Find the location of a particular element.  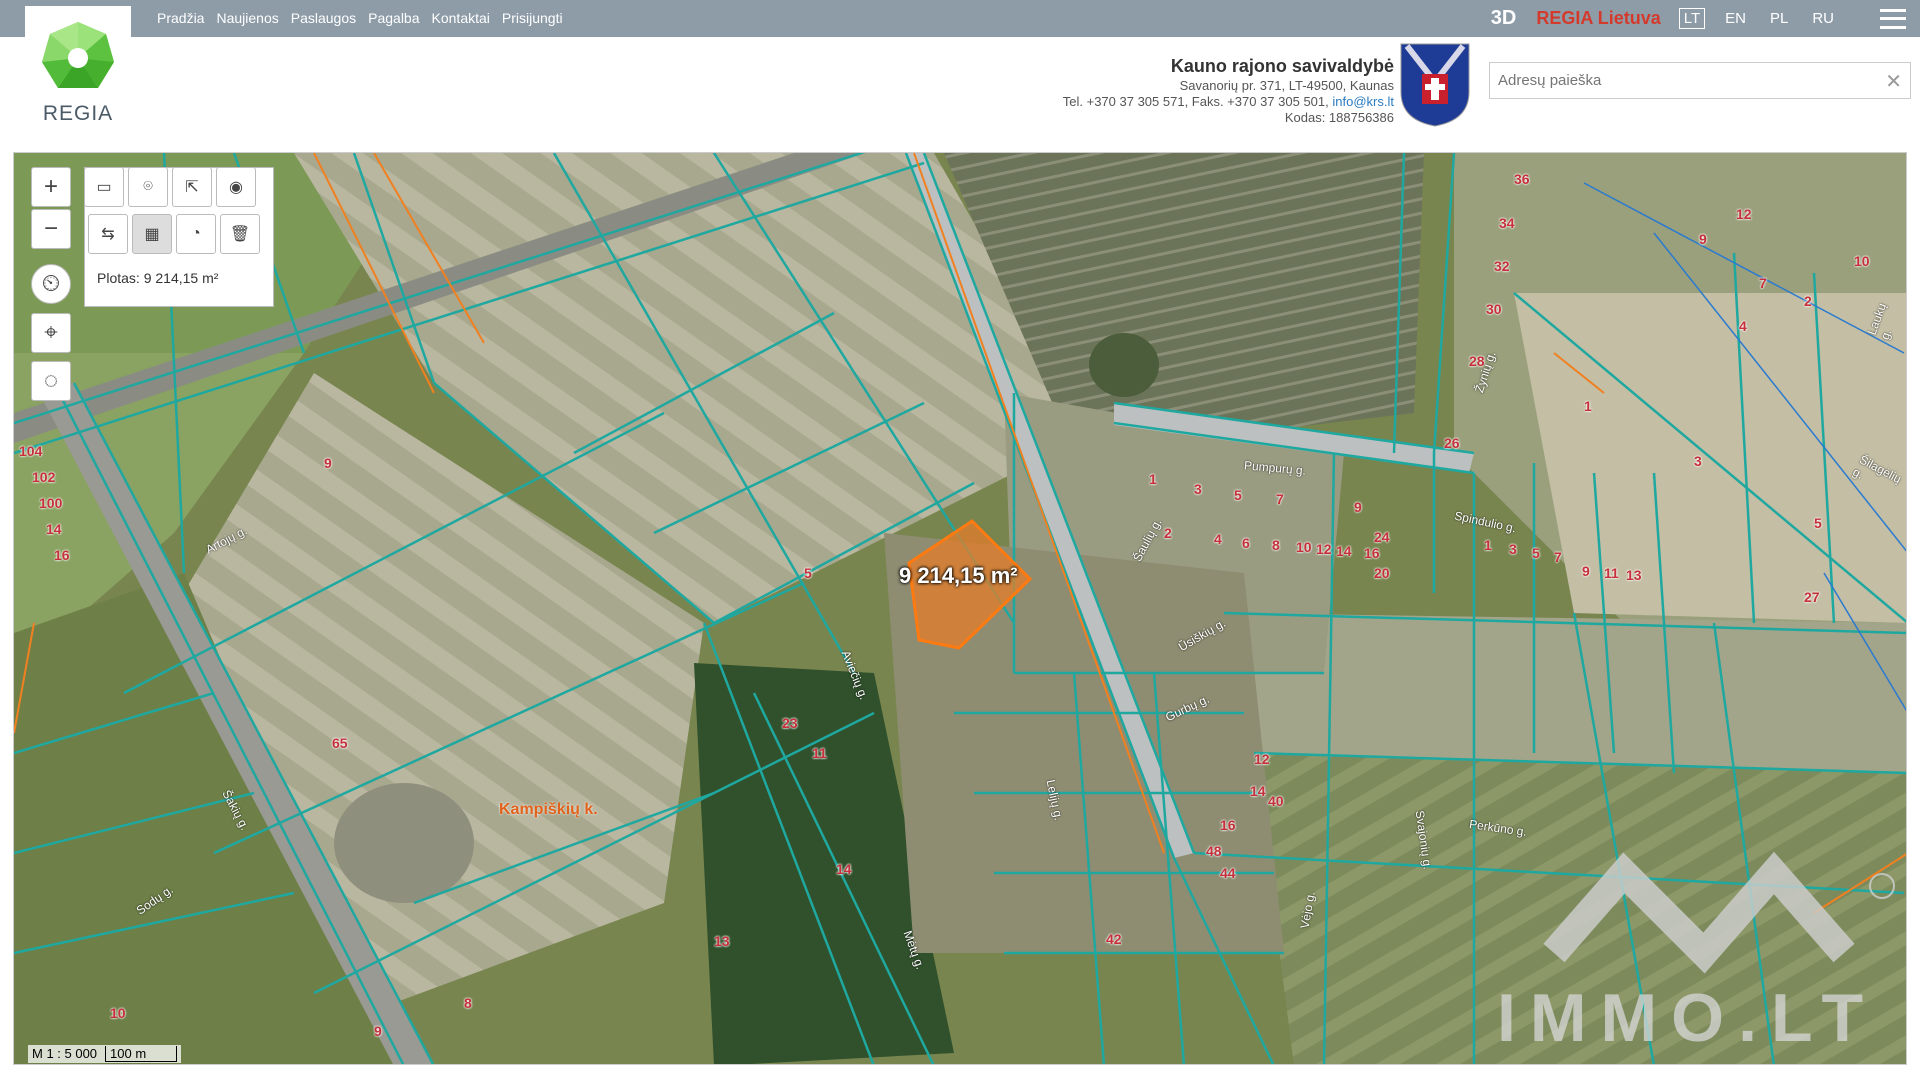

export-icon: ⇱ is located at coordinates (192, 187).